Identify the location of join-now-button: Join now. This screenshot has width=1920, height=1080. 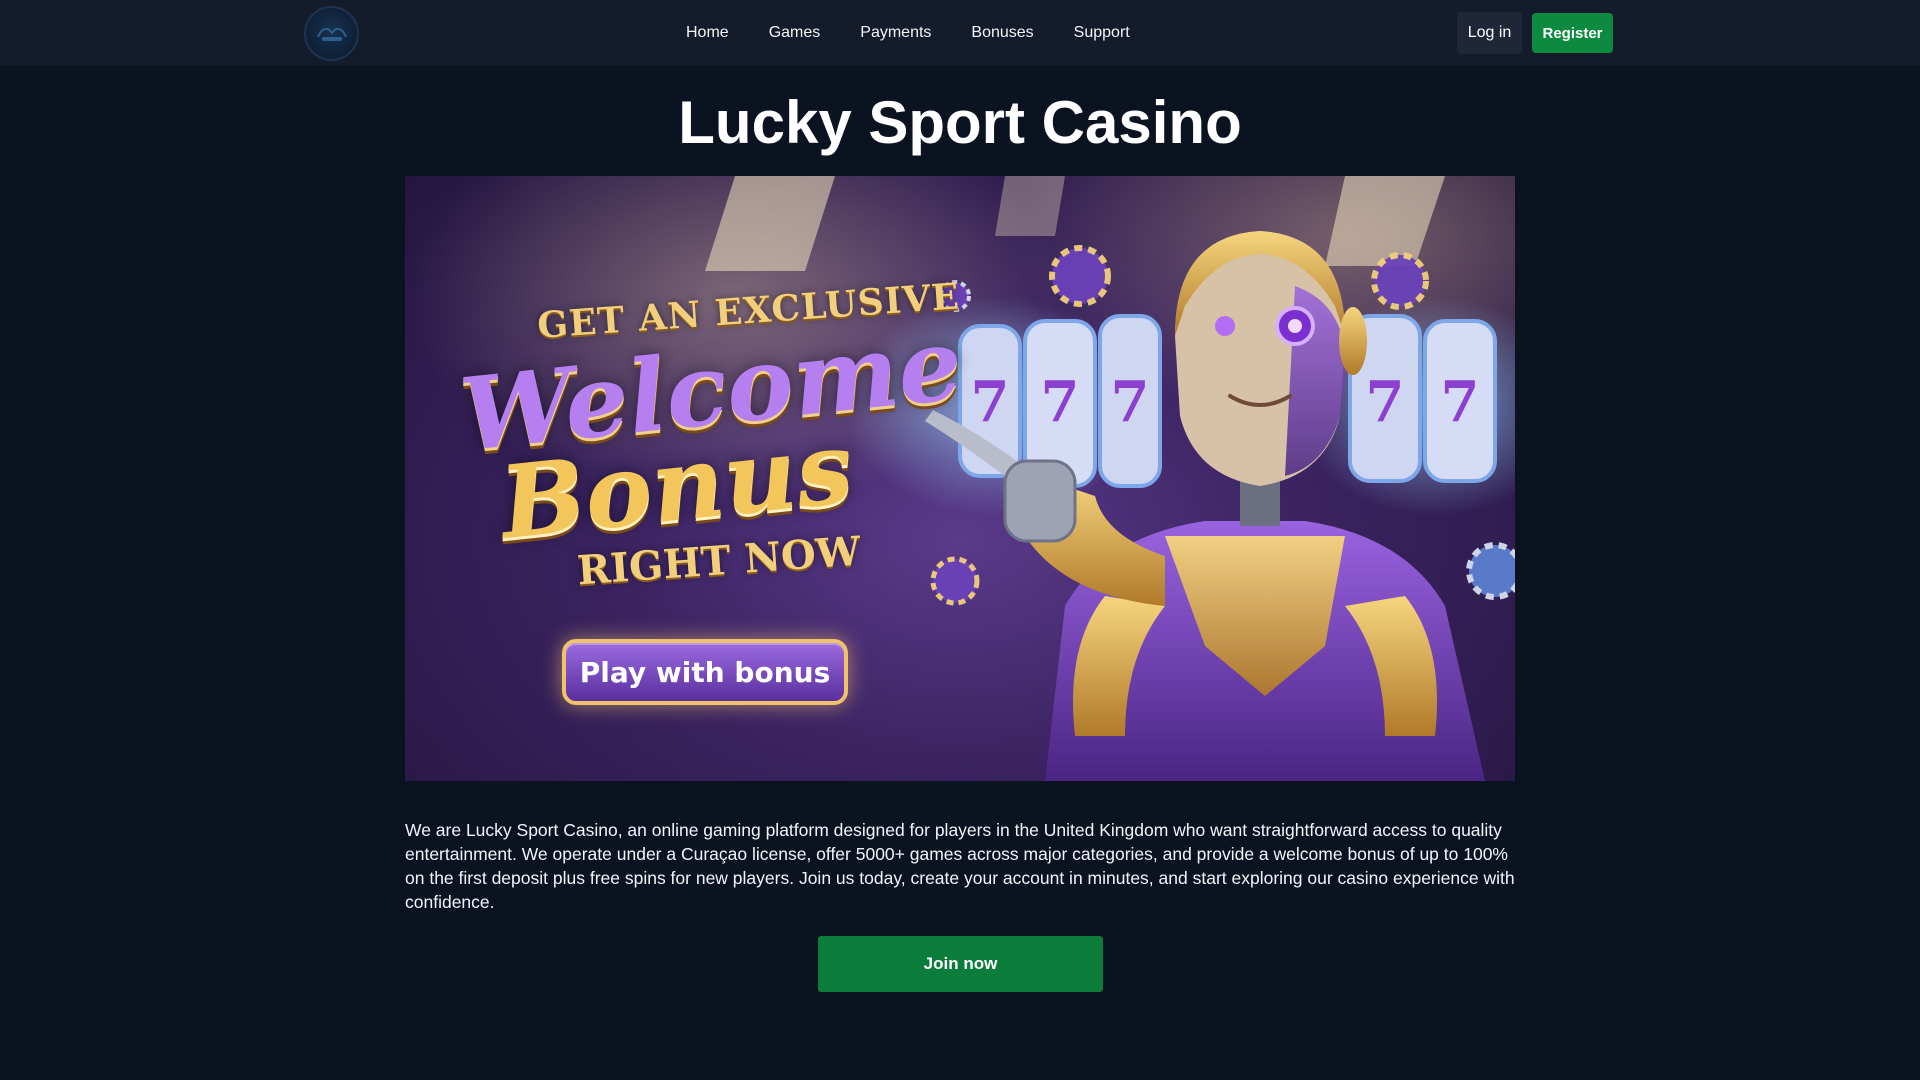
(960, 964).